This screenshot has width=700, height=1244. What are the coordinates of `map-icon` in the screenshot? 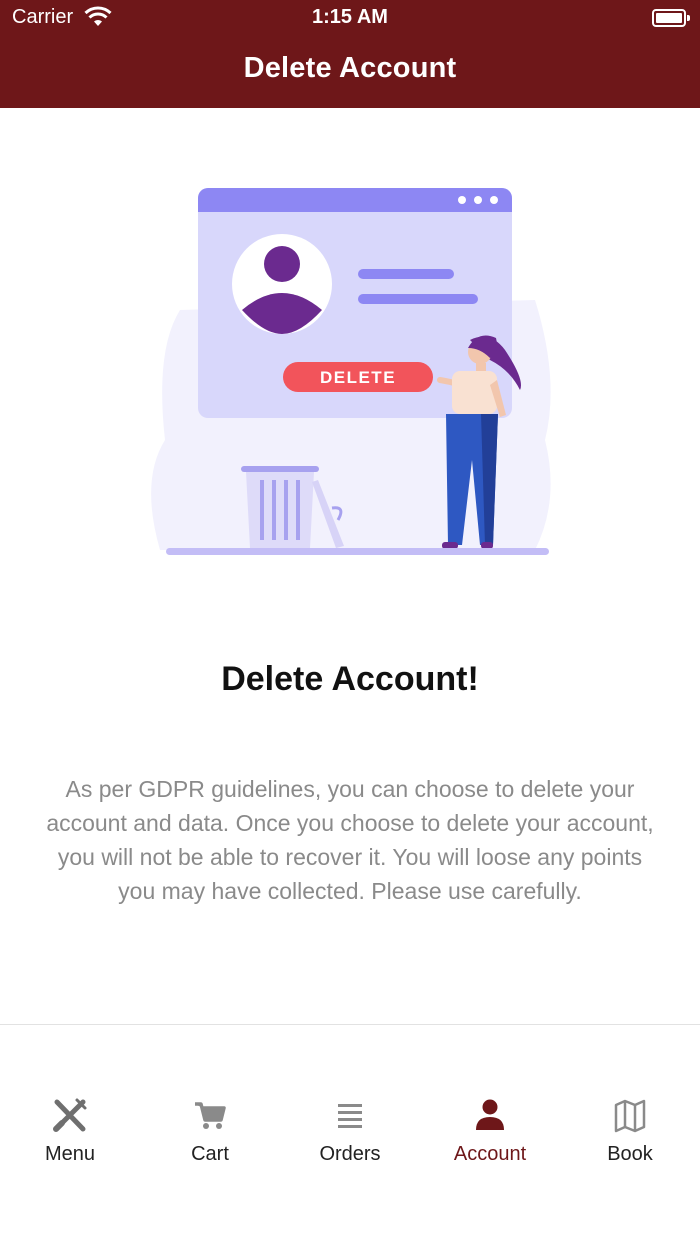 It's located at (630, 1116).